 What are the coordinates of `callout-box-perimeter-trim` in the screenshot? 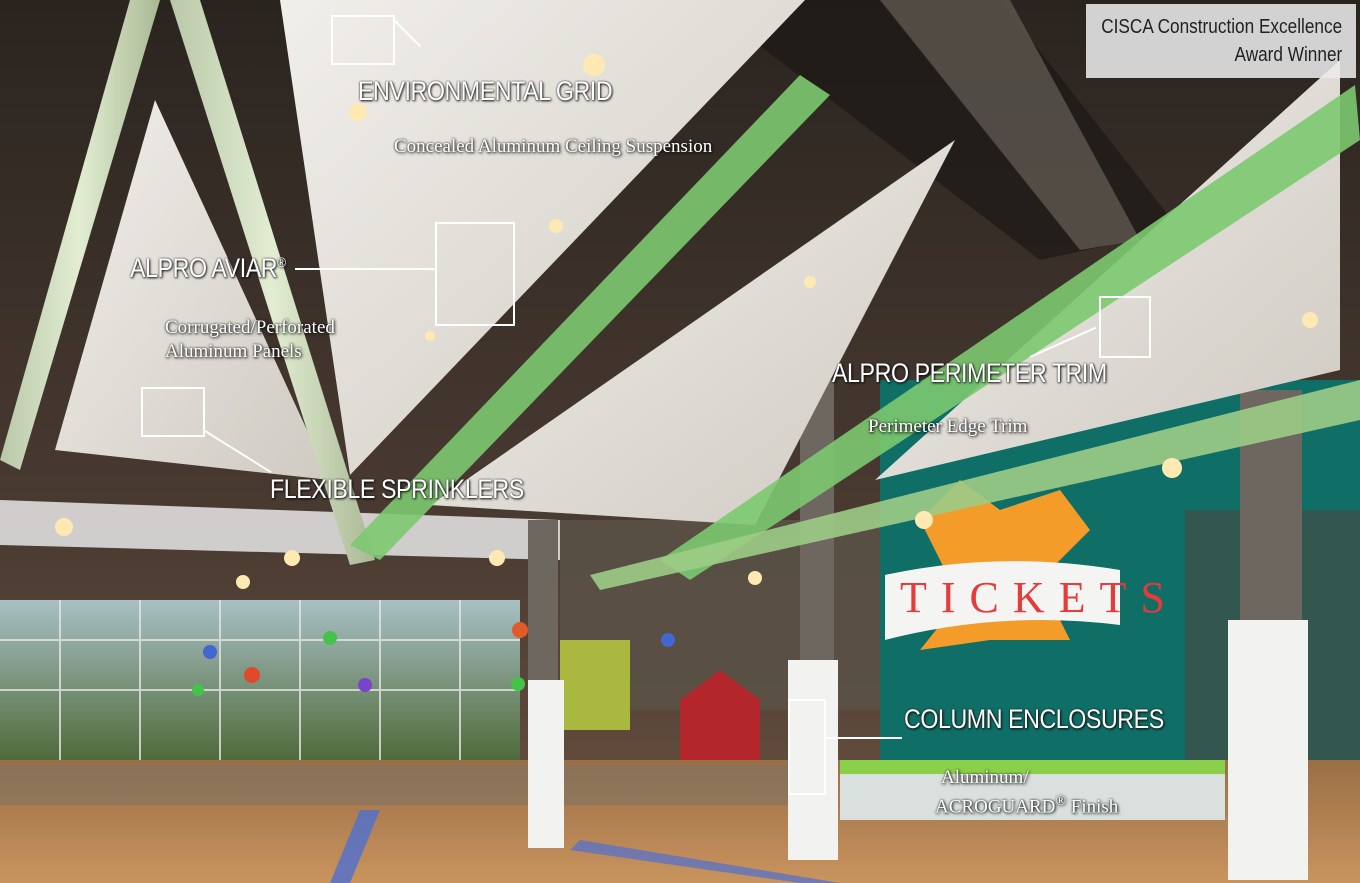 It's located at (1125, 327).